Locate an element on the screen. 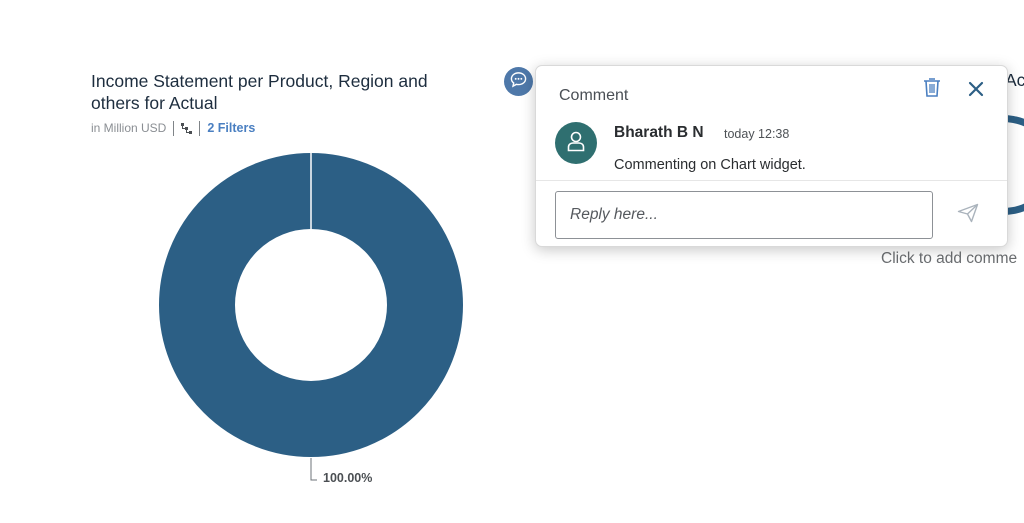 The width and height of the screenshot is (1024, 523). trash-icon is located at coordinates (932, 89).